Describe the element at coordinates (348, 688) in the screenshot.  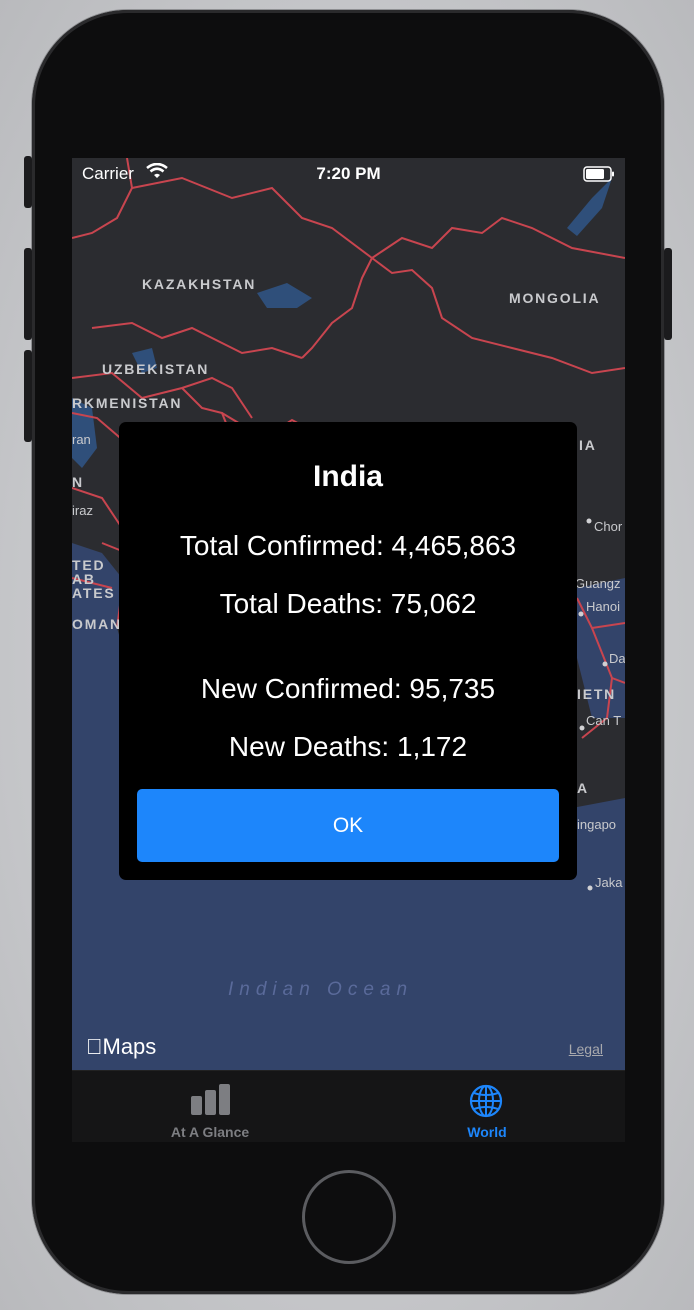
I see `new-confirmed-text: New Confirmed: 95,735` at that location.